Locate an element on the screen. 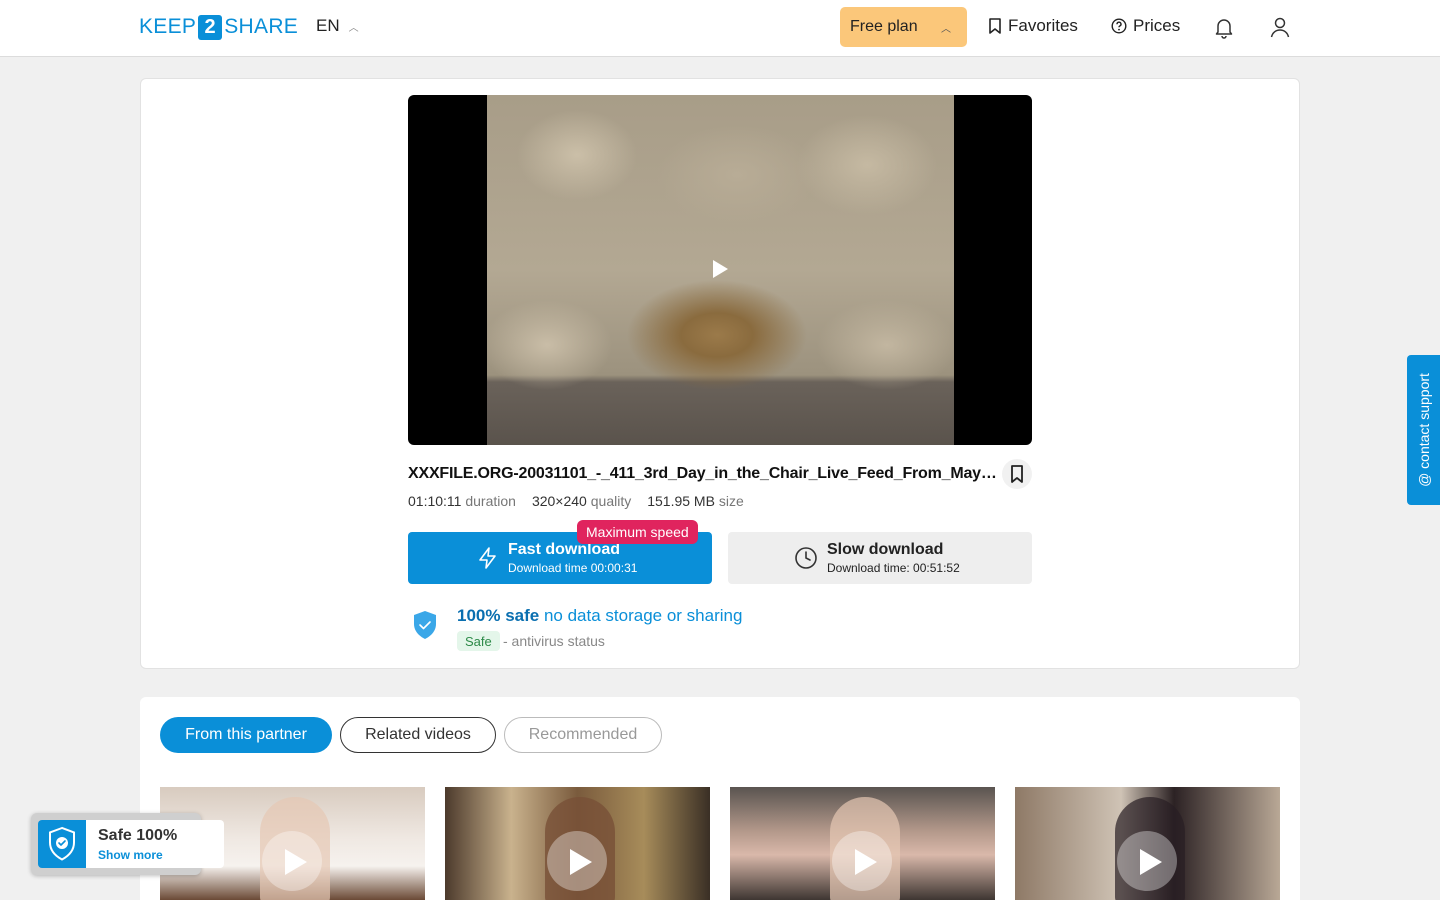 The height and width of the screenshot is (900, 1440). duration-info: 01:10:11 duration is located at coordinates (462, 501).